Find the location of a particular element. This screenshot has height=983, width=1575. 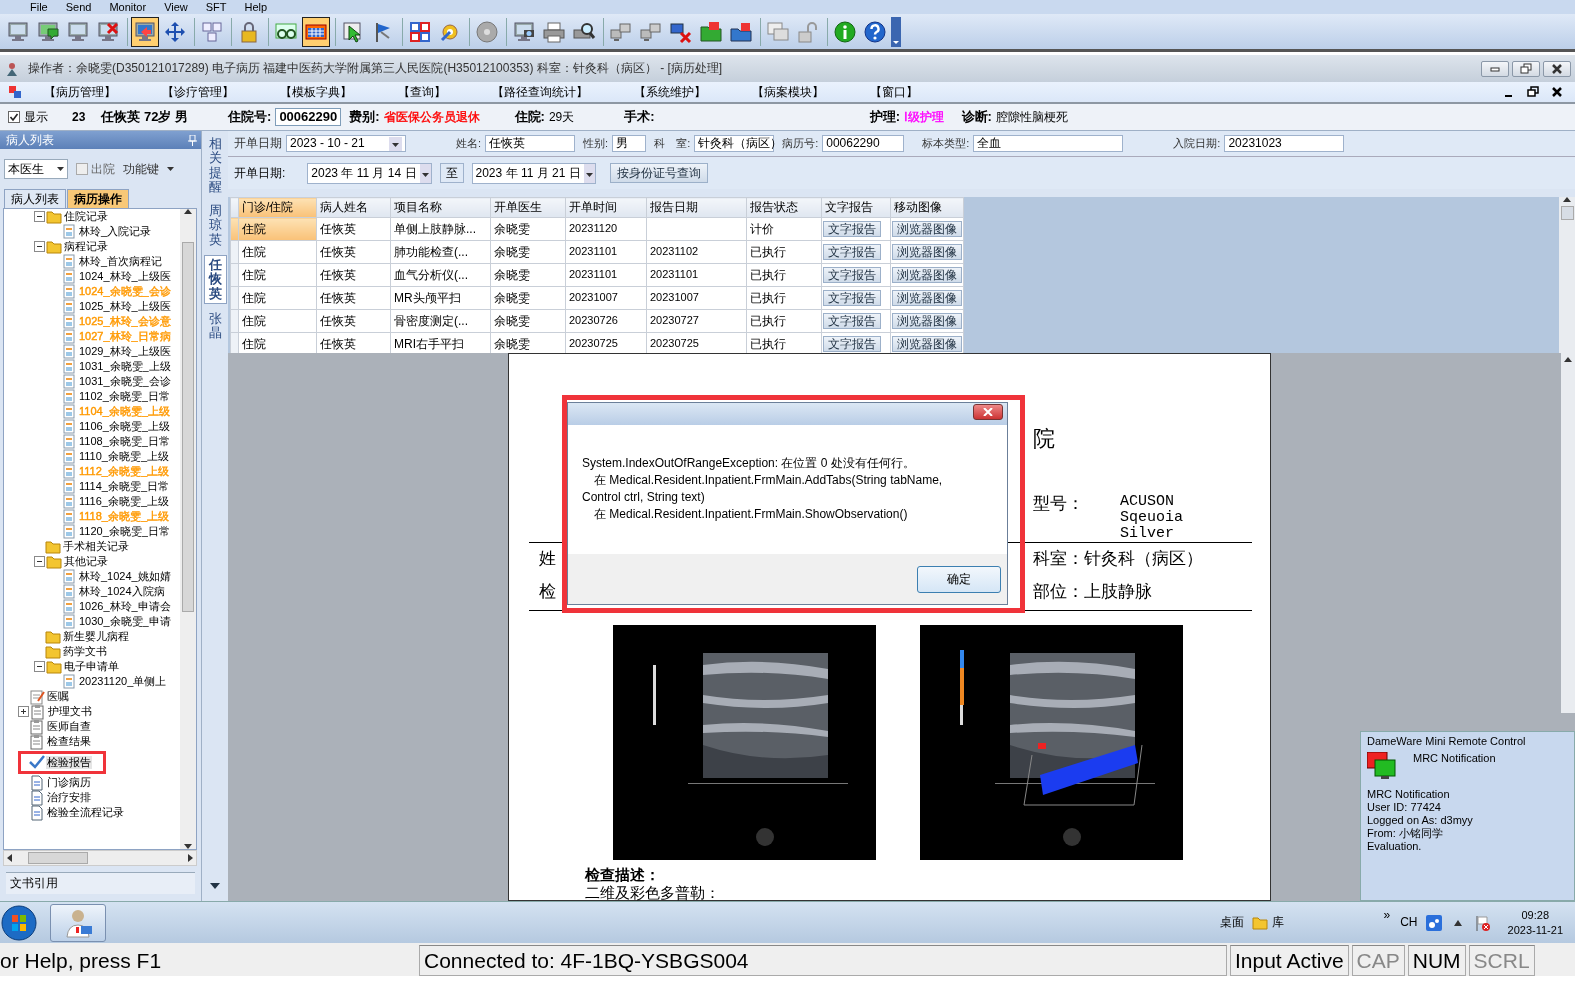

tree-item: 1116_余晓雯_上级 is located at coordinates (124, 502).